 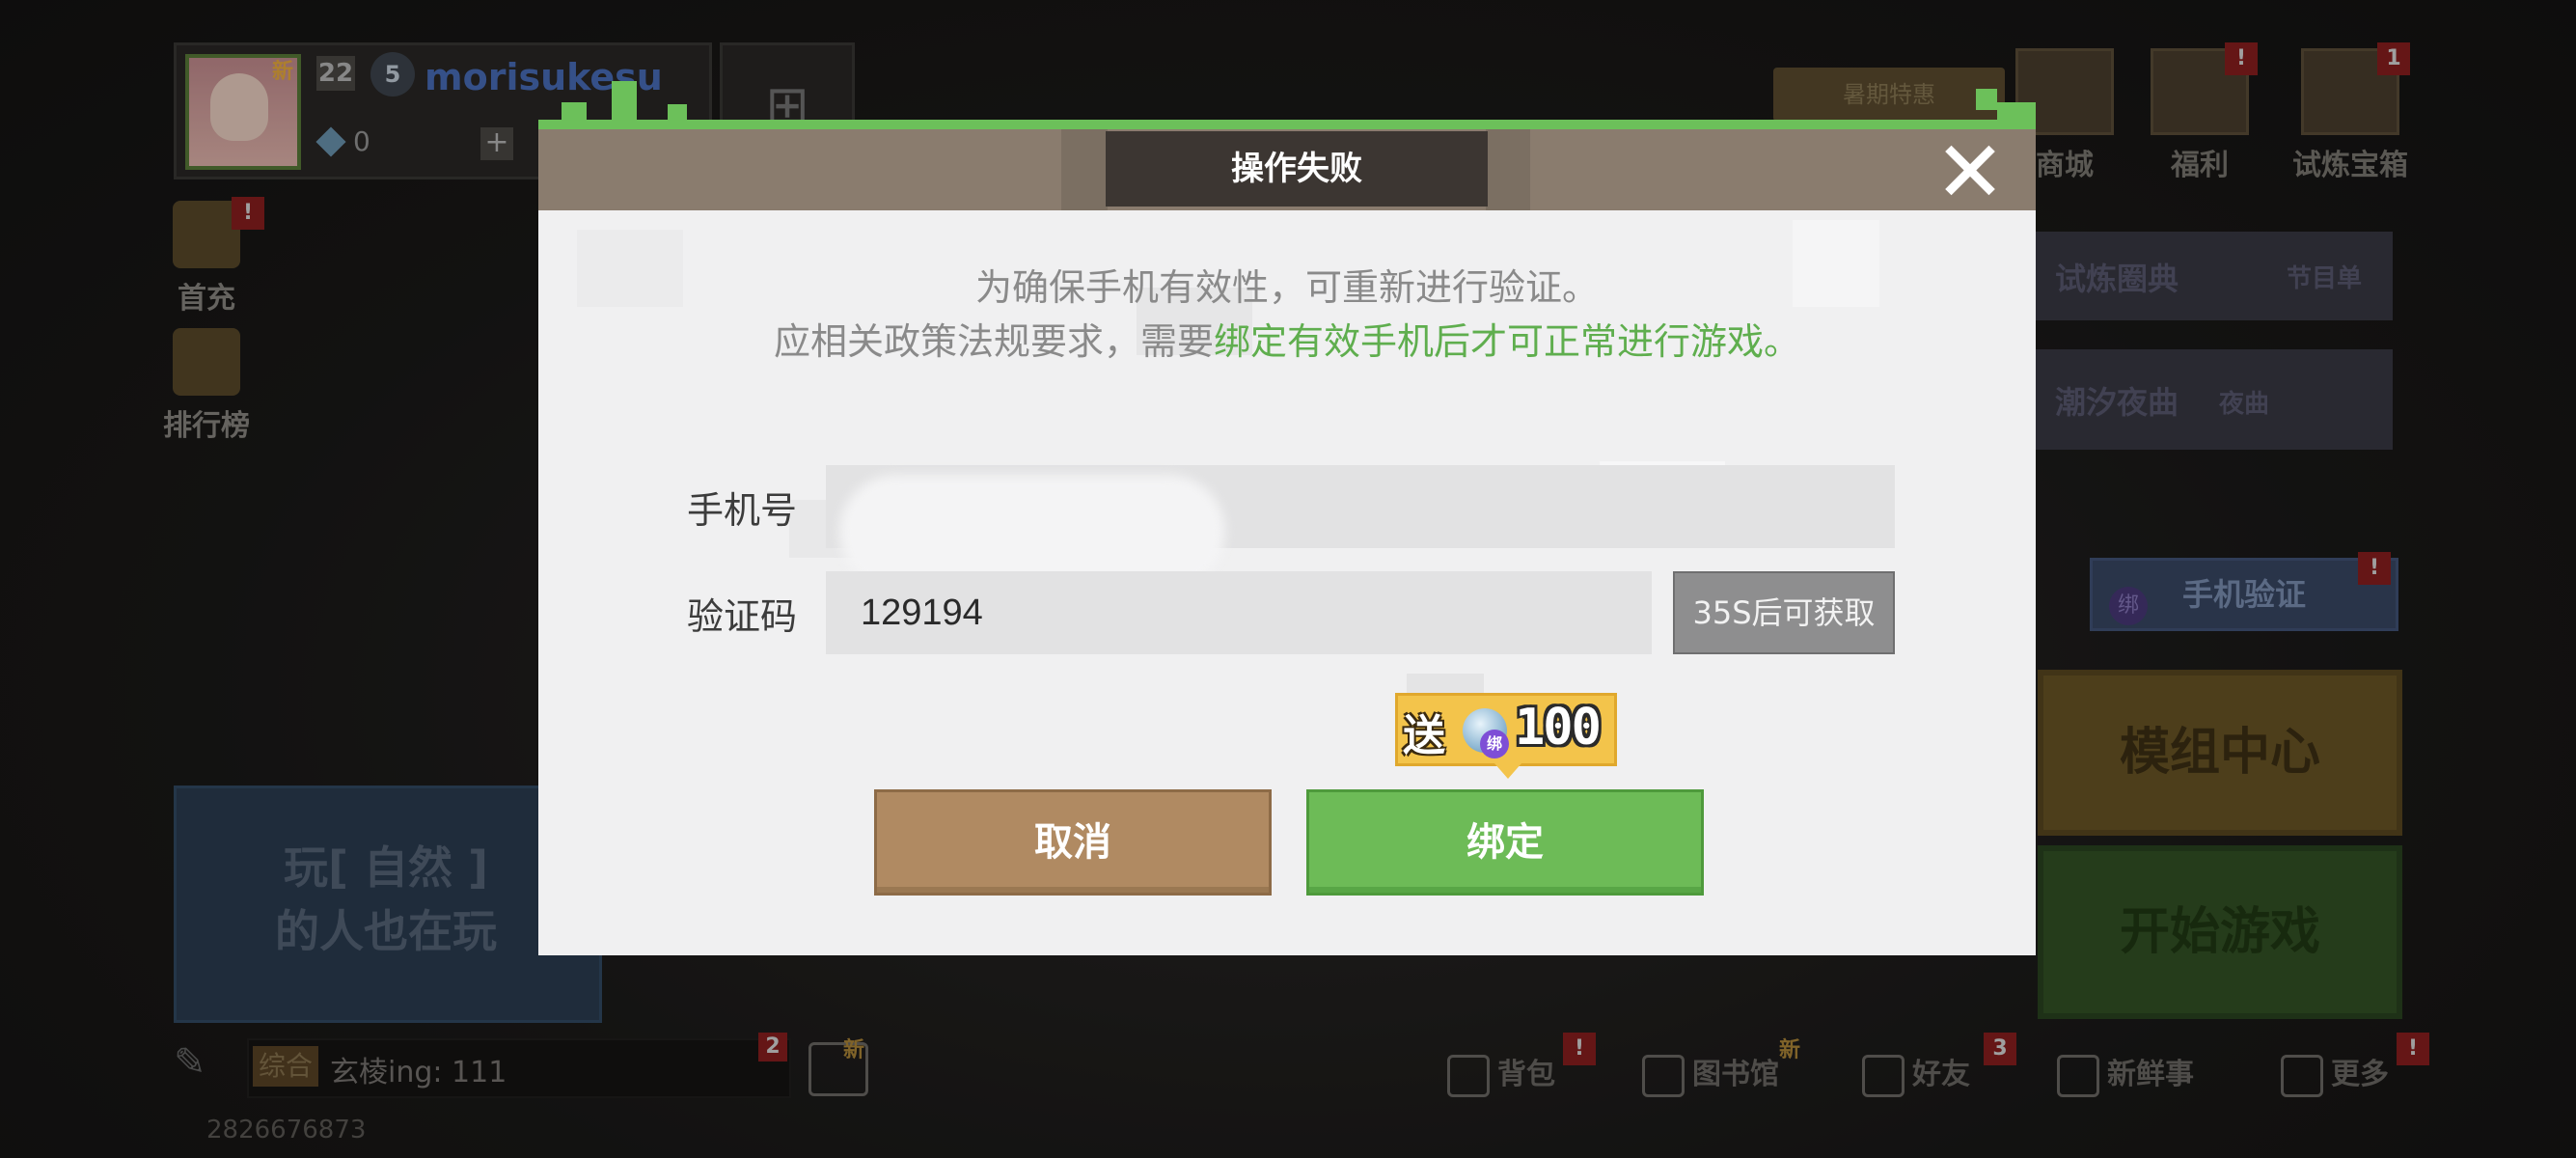 What do you see at coordinates (1505, 842) in the screenshot?
I see `bind-button: 绑定` at bounding box center [1505, 842].